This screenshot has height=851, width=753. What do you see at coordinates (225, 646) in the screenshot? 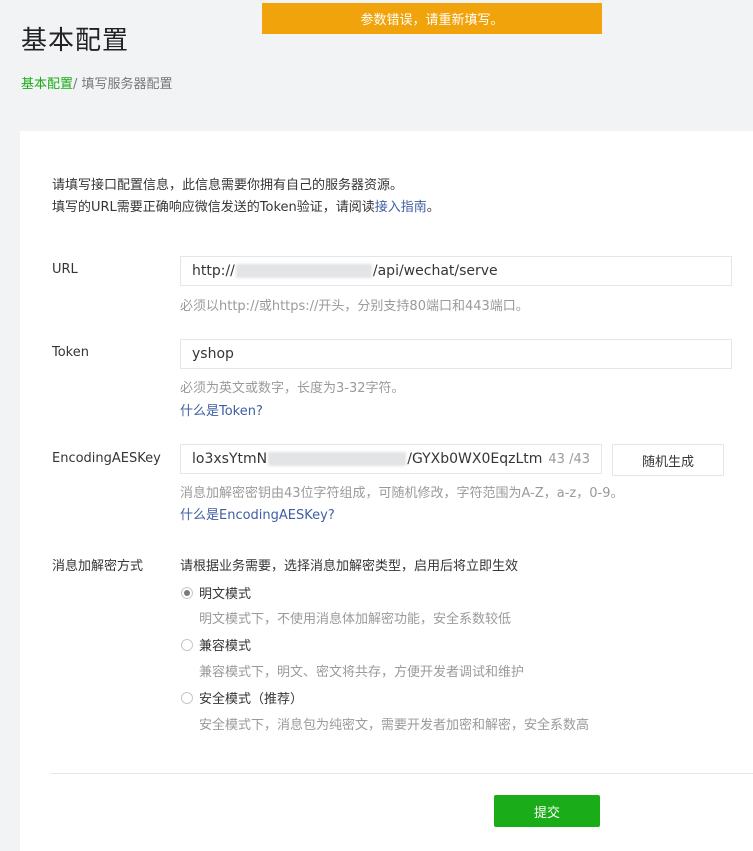
I see `radio-compatible-label: 兼容模式` at bounding box center [225, 646].